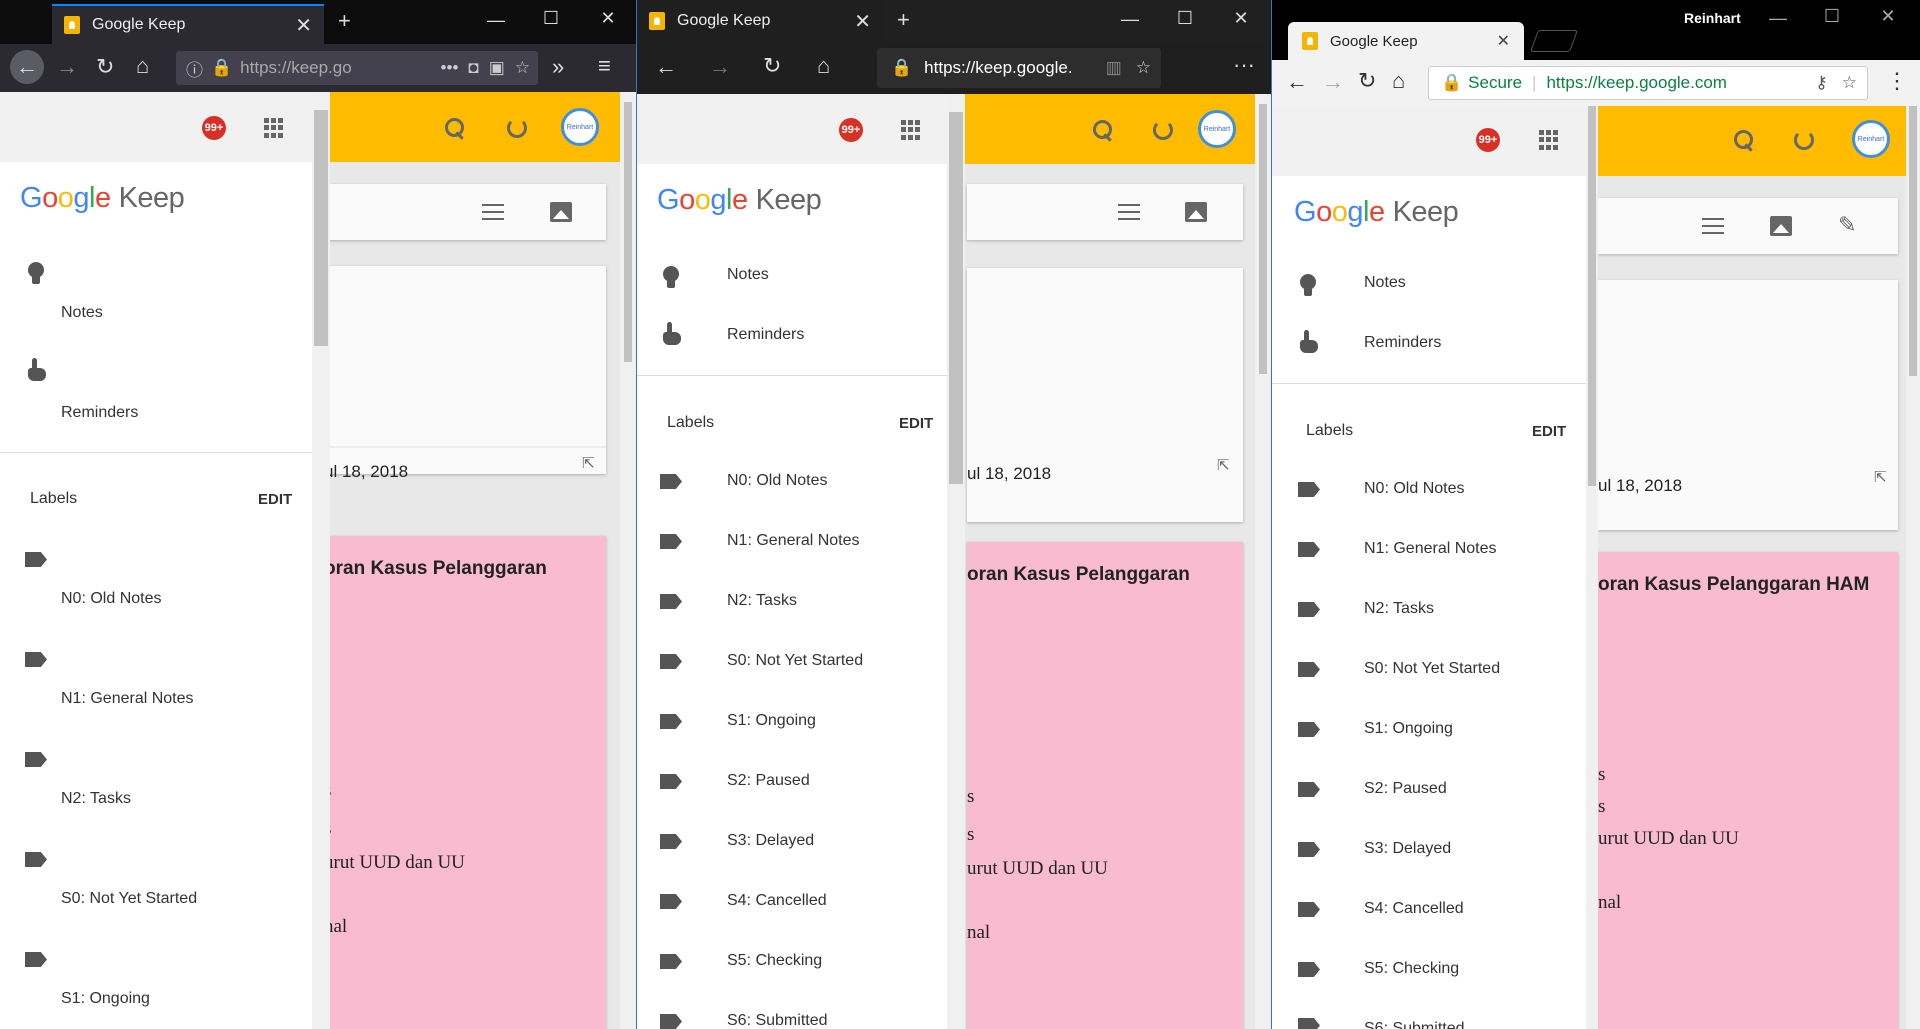 The image size is (1920, 1029). Describe the element at coordinates (344, 21) in the screenshot. I see `new-tab-icon: +` at that location.